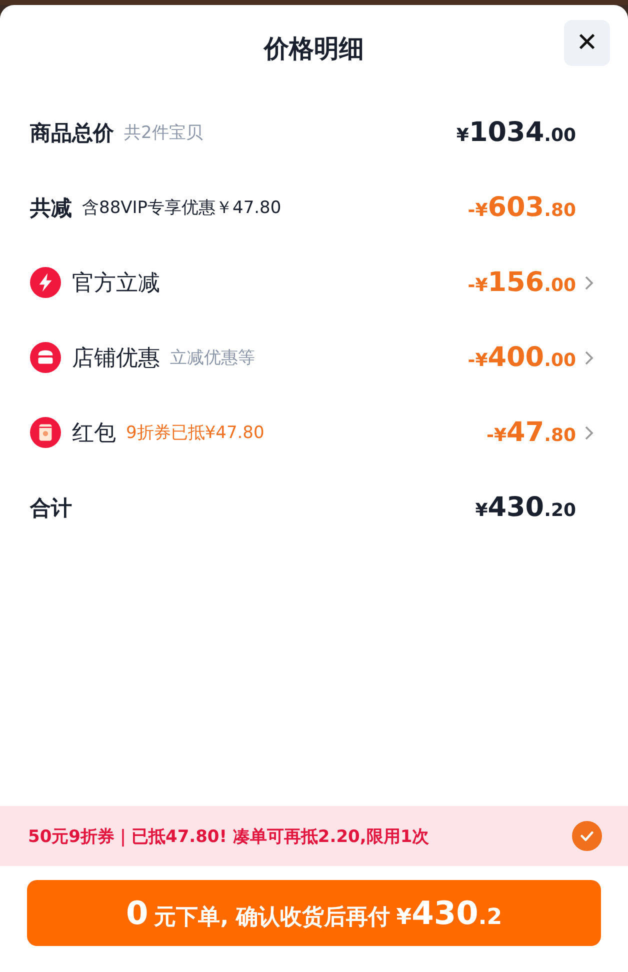 Image resolution: width=628 pixels, height=972 pixels. What do you see at coordinates (531, 432) in the screenshot?
I see `price-amount: -¥47.80` at bounding box center [531, 432].